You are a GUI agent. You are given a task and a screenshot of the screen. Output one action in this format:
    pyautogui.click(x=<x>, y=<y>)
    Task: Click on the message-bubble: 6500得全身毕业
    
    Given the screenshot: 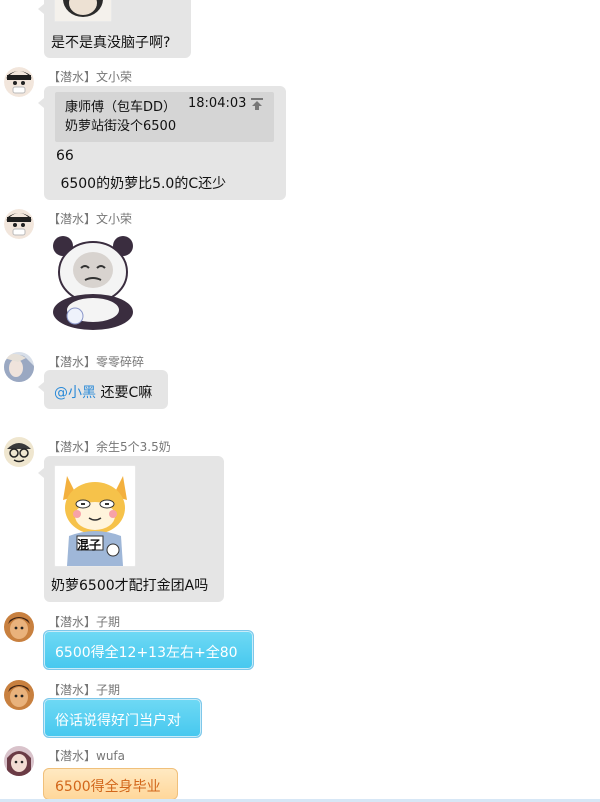 What is the action you would take?
    pyautogui.click(x=110, y=784)
    